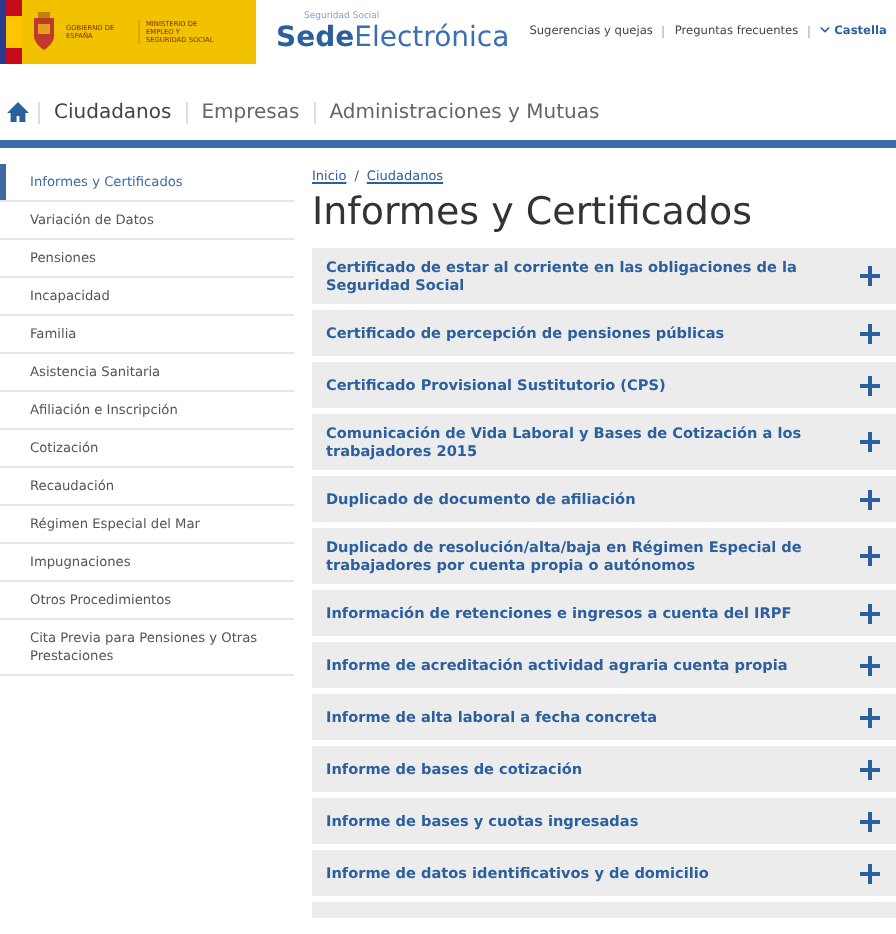 The height and width of the screenshot is (934, 896). I want to click on nav-tab: Administraciones y Mutuas, so click(463, 112).